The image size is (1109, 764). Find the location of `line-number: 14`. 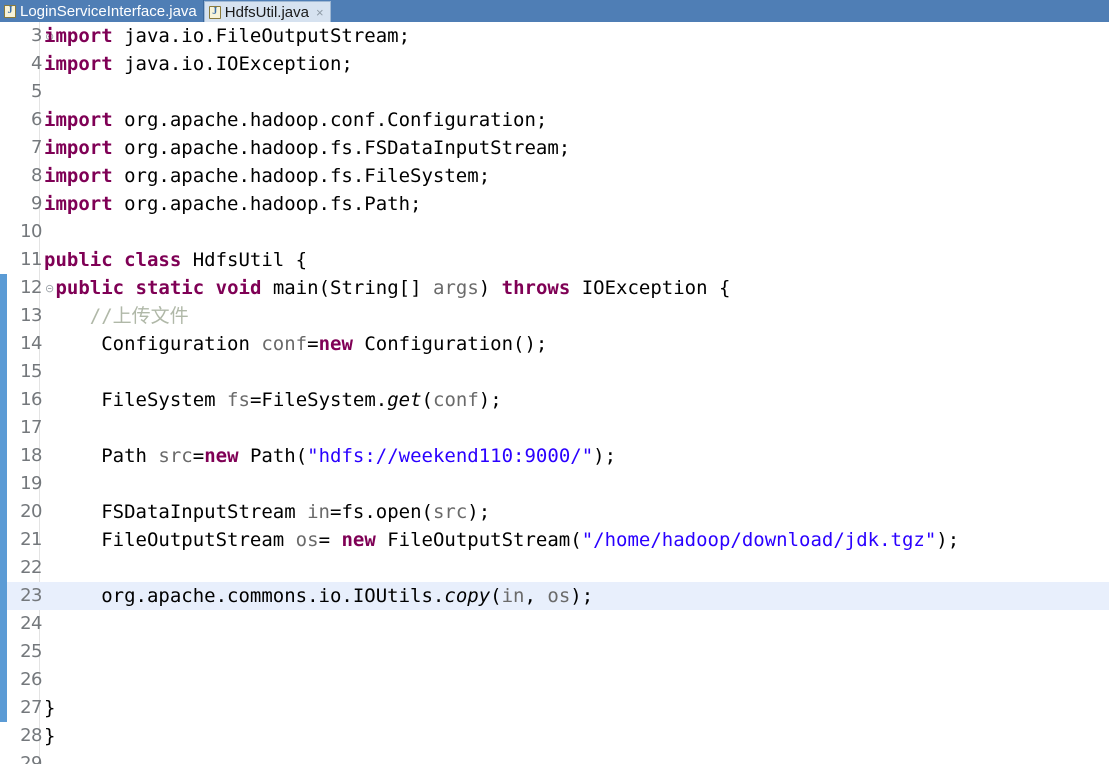

line-number: 14 is located at coordinates (31, 343).